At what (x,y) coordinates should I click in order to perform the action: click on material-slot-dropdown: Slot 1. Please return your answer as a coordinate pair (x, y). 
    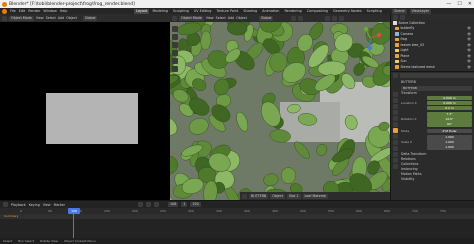
    Looking at the image, I should click on (294, 196).